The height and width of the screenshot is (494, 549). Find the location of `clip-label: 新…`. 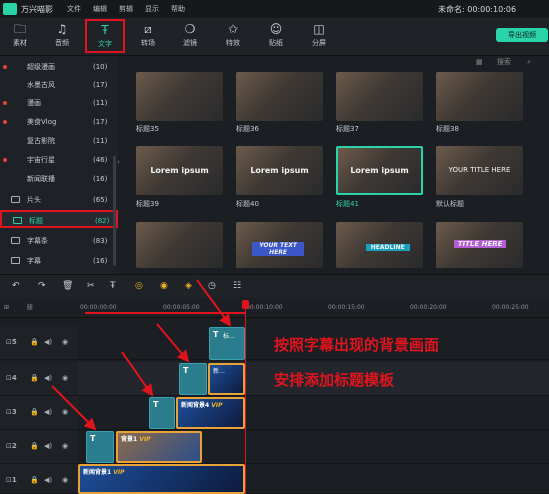

clip-label: 新… is located at coordinates (219, 371).